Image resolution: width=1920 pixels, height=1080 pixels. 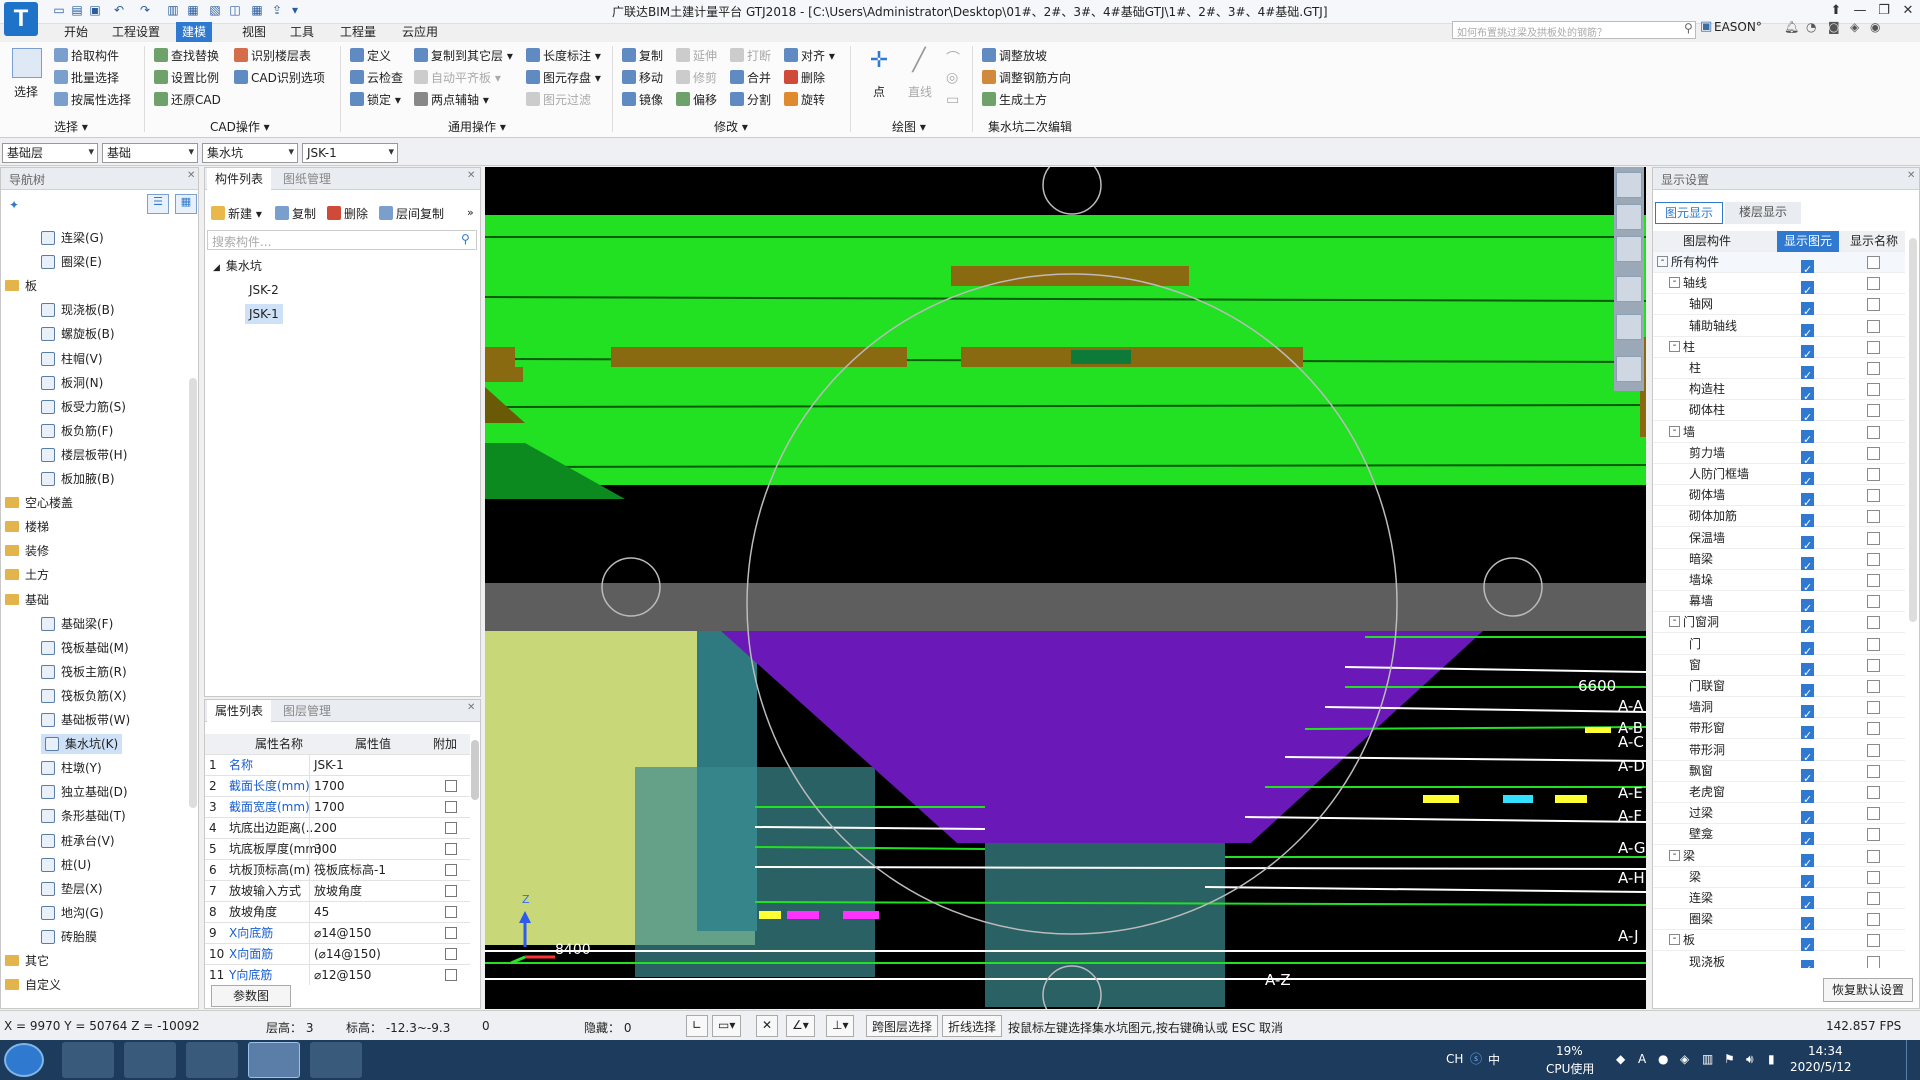 What do you see at coordinates (193, 10) in the screenshot?
I see `grid-icon: ▦` at bounding box center [193, 10].